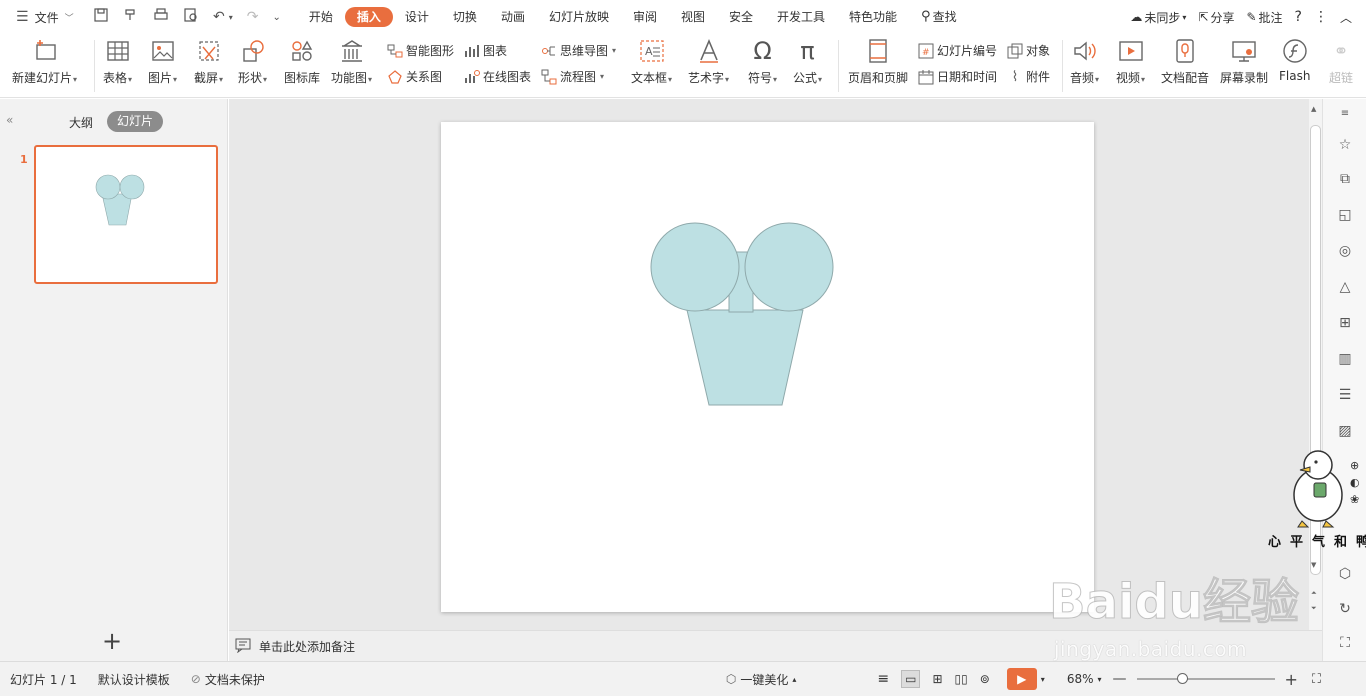 This screenshot has width=1366, height=696. I want to click on table-button: 表格▾, so click(117, 62).